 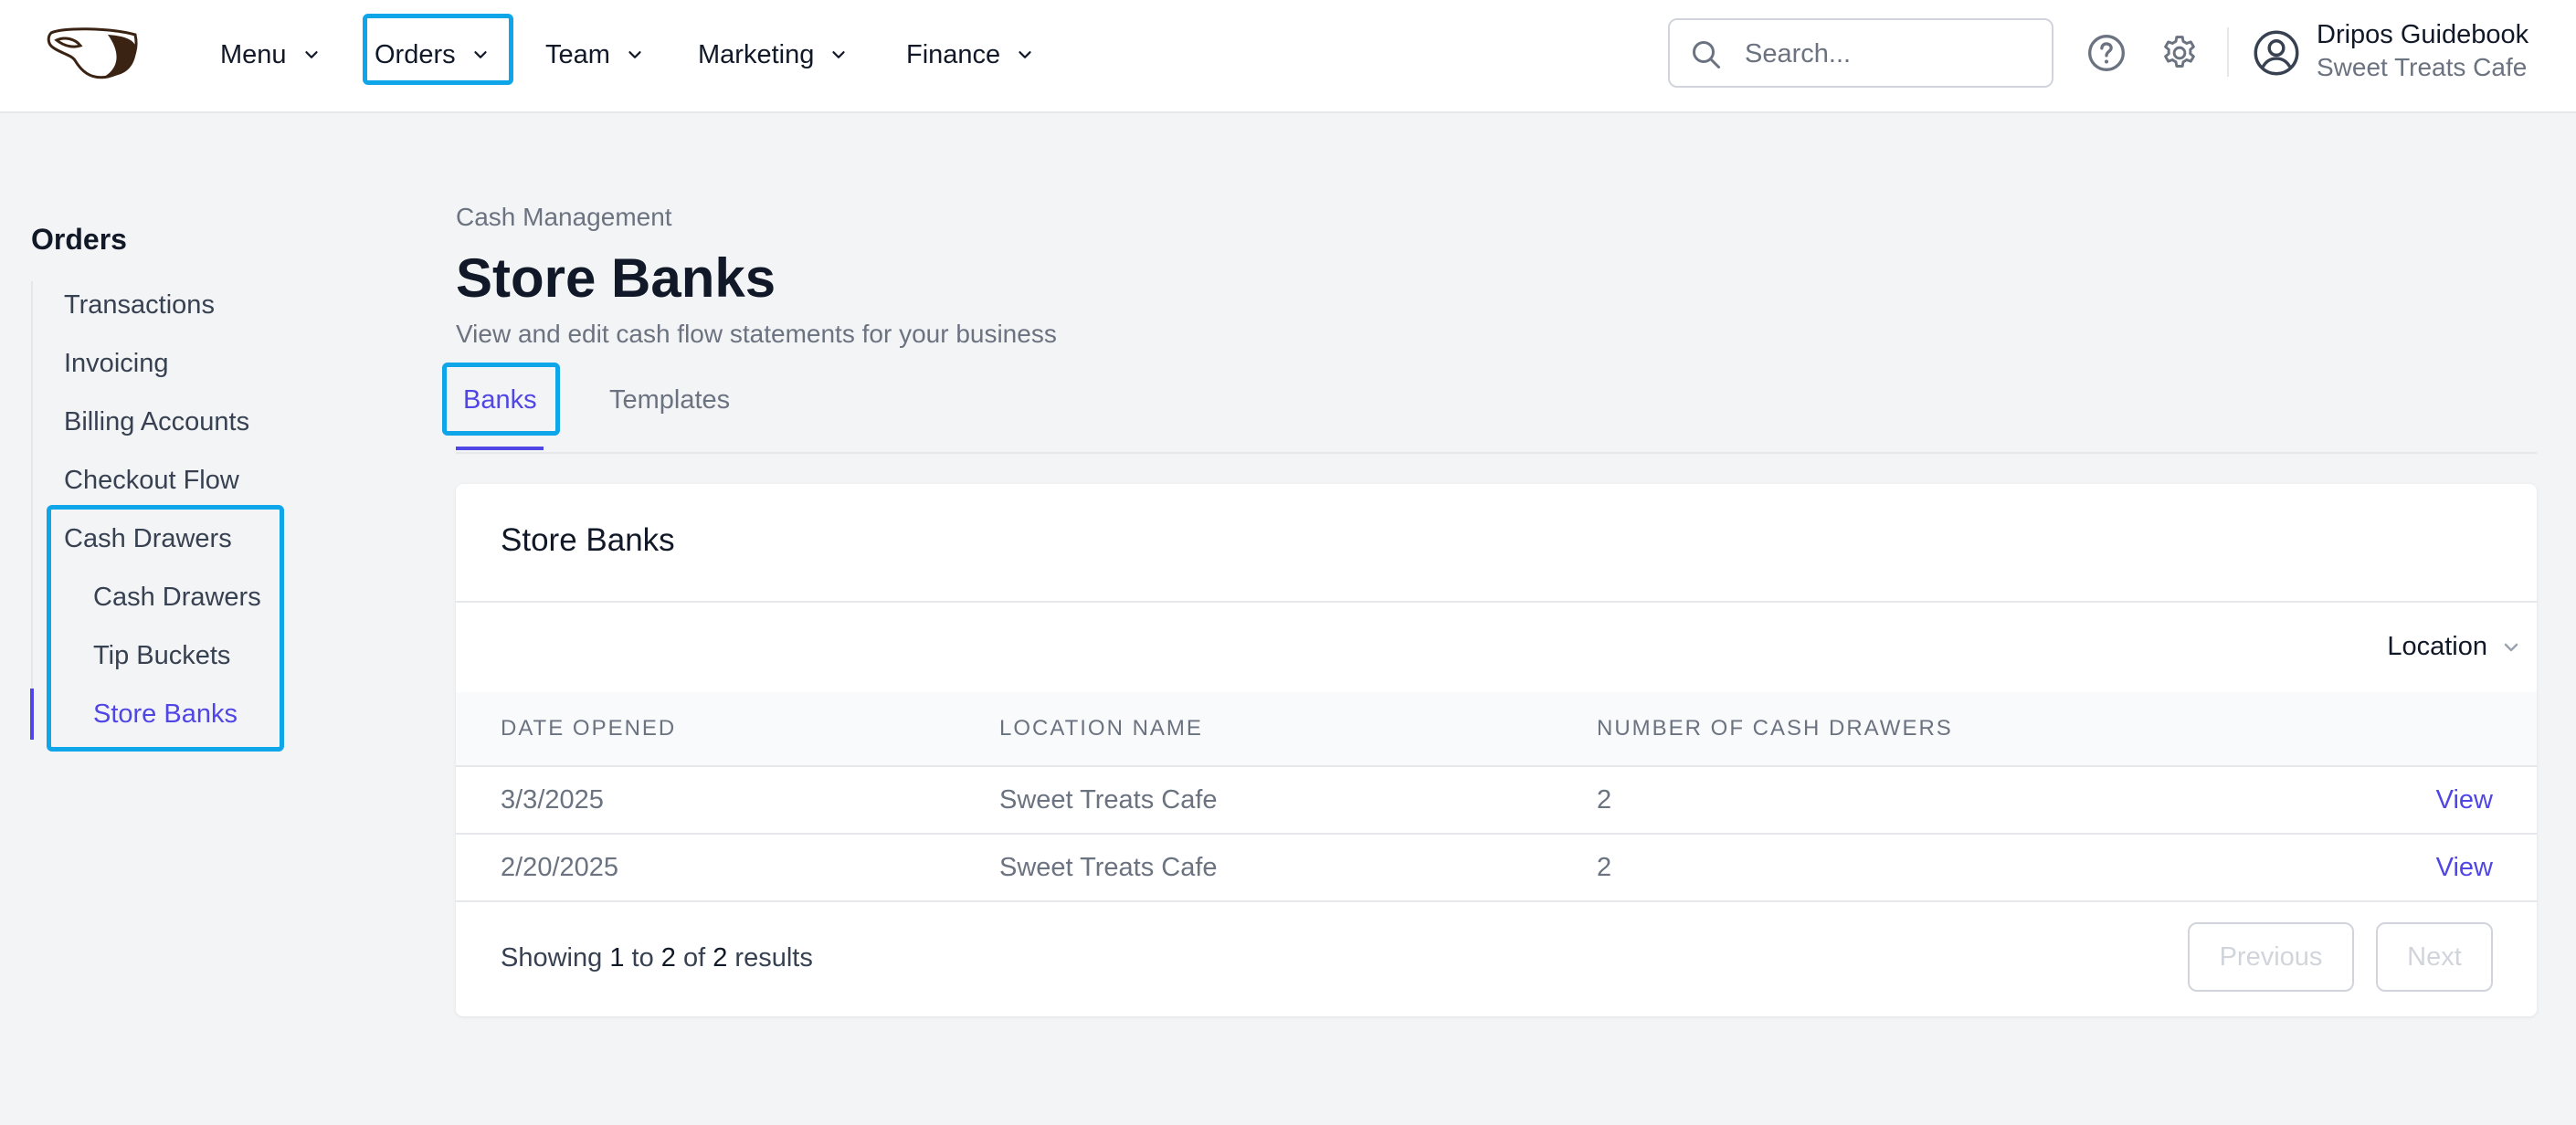 I want to click on summary-suffix: results, so click(x=773, y=958).